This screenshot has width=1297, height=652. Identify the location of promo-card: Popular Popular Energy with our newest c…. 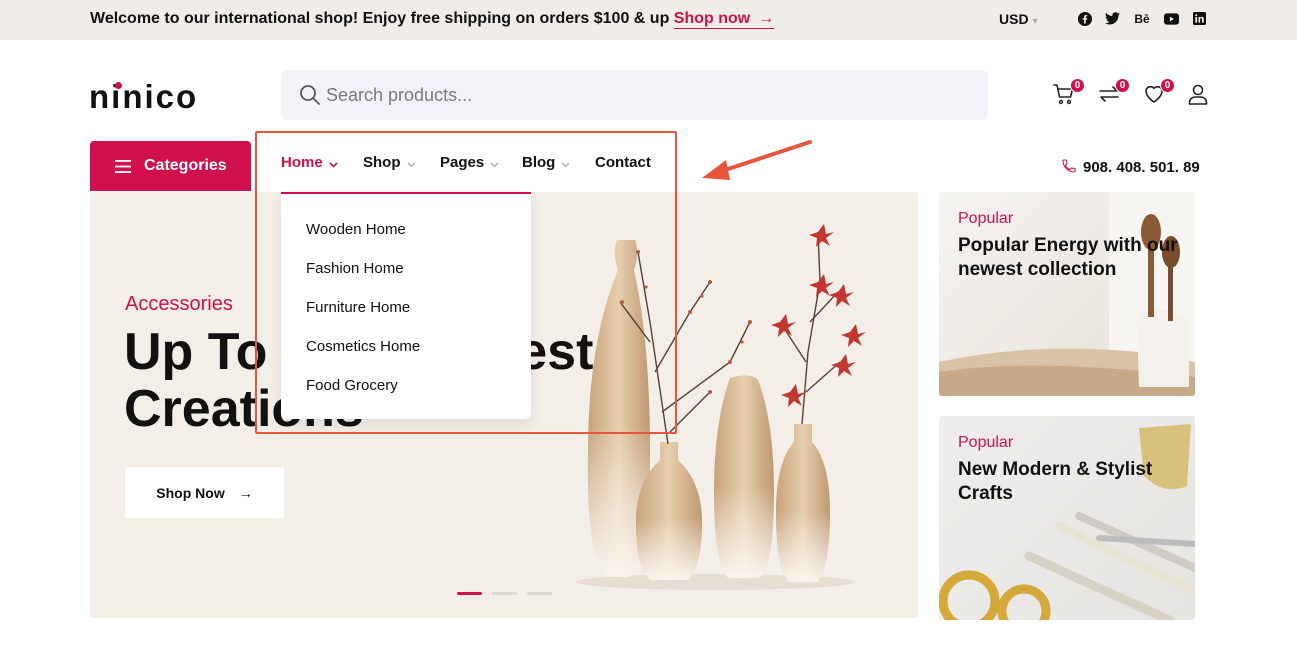
(1067, 294).